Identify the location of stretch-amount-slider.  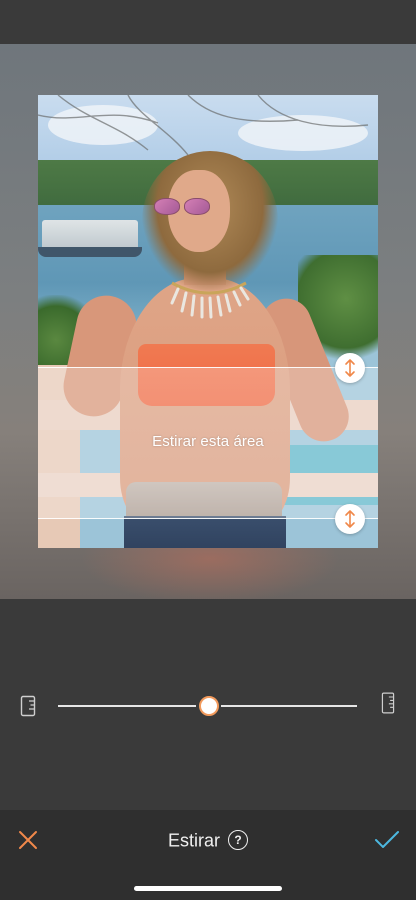
(208, 706).